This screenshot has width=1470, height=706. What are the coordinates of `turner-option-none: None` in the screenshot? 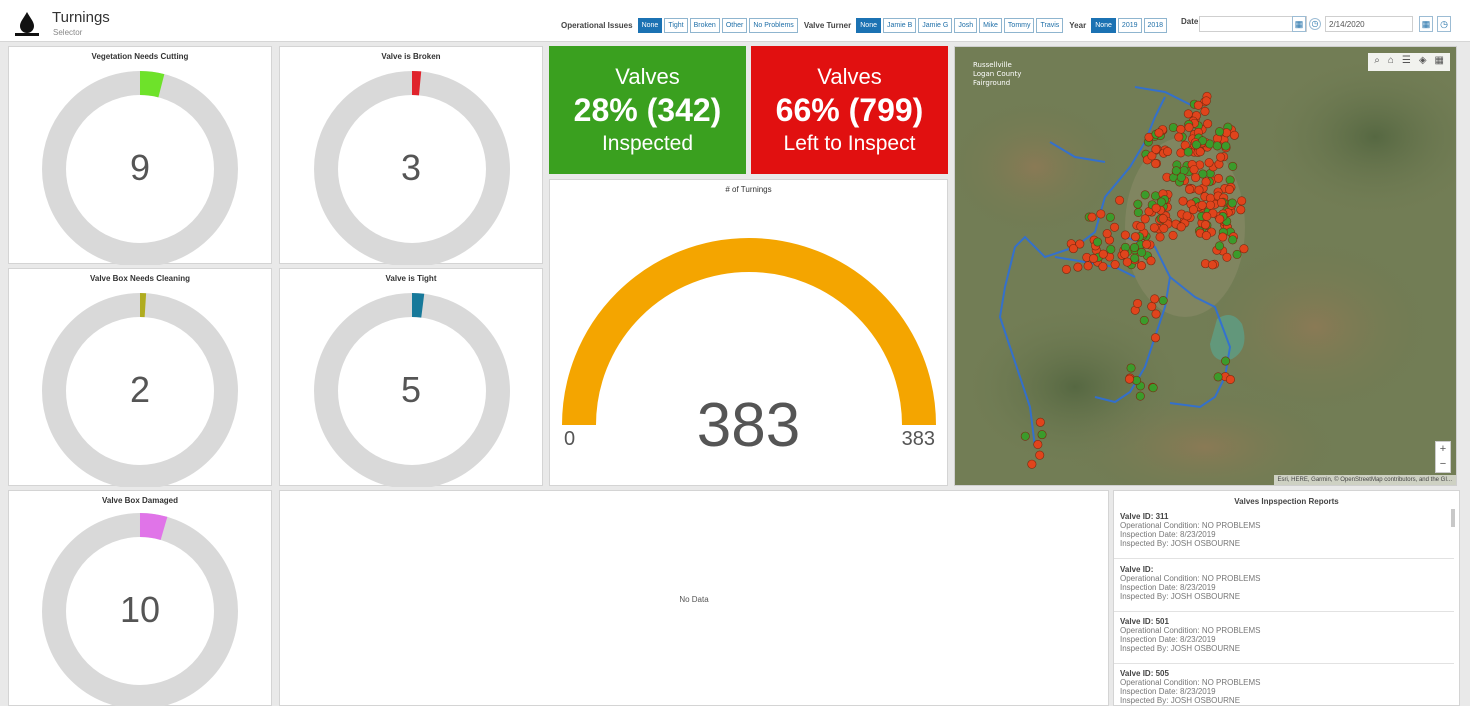 It's located at (868, 25).